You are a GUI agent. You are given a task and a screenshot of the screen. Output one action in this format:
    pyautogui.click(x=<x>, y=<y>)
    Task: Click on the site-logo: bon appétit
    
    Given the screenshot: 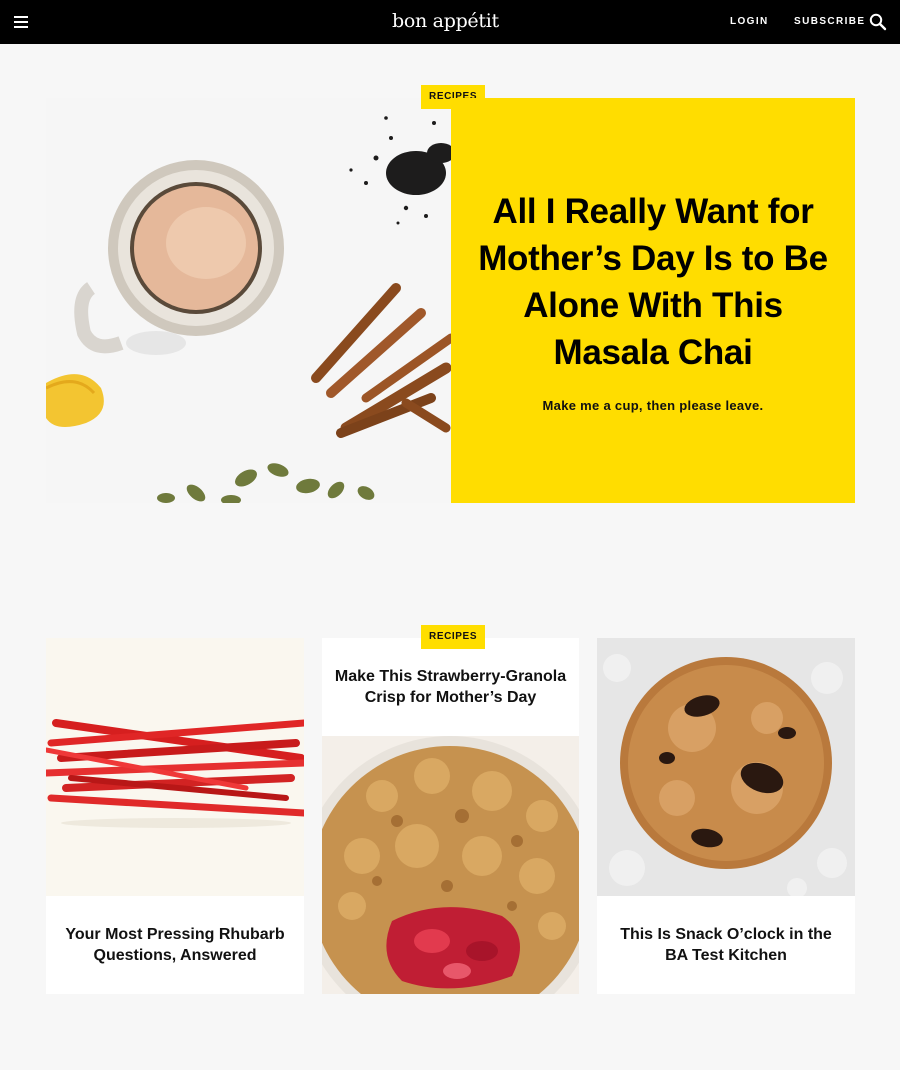 What is the action you would take?
    pyautogui.click(x=450, y=21)
    